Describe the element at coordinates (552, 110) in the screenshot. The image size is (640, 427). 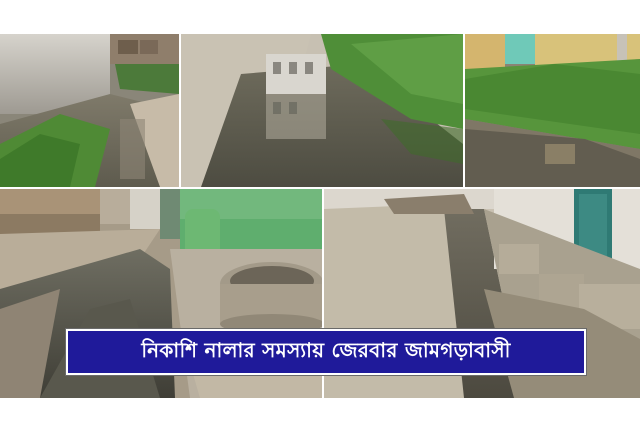
I see `photo-top-right` at that location.